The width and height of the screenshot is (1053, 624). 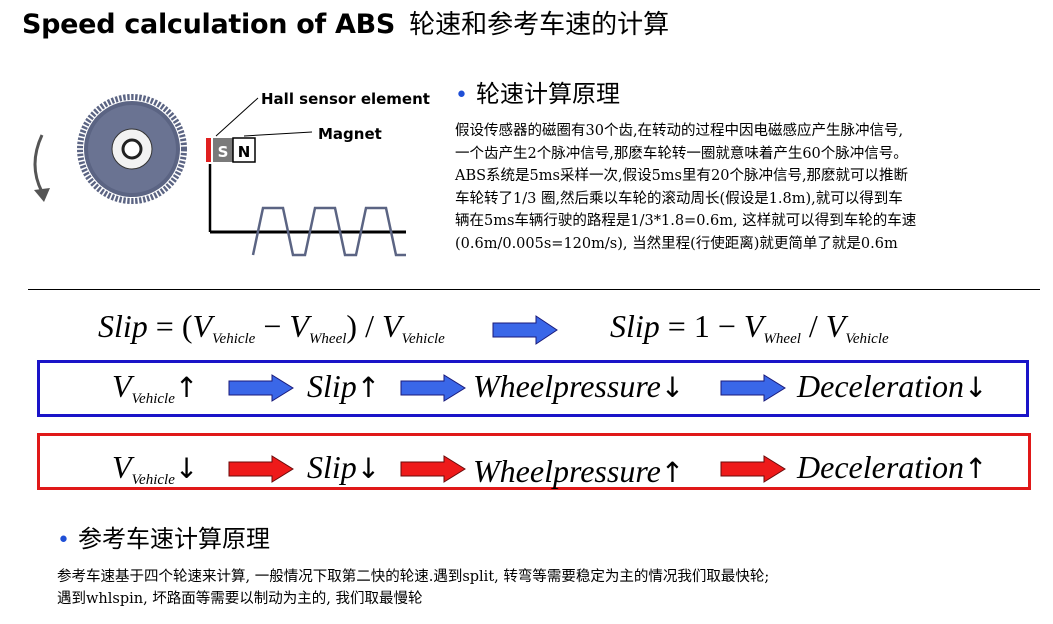 I want to click on gear-icon, so click(x=132, y=149).